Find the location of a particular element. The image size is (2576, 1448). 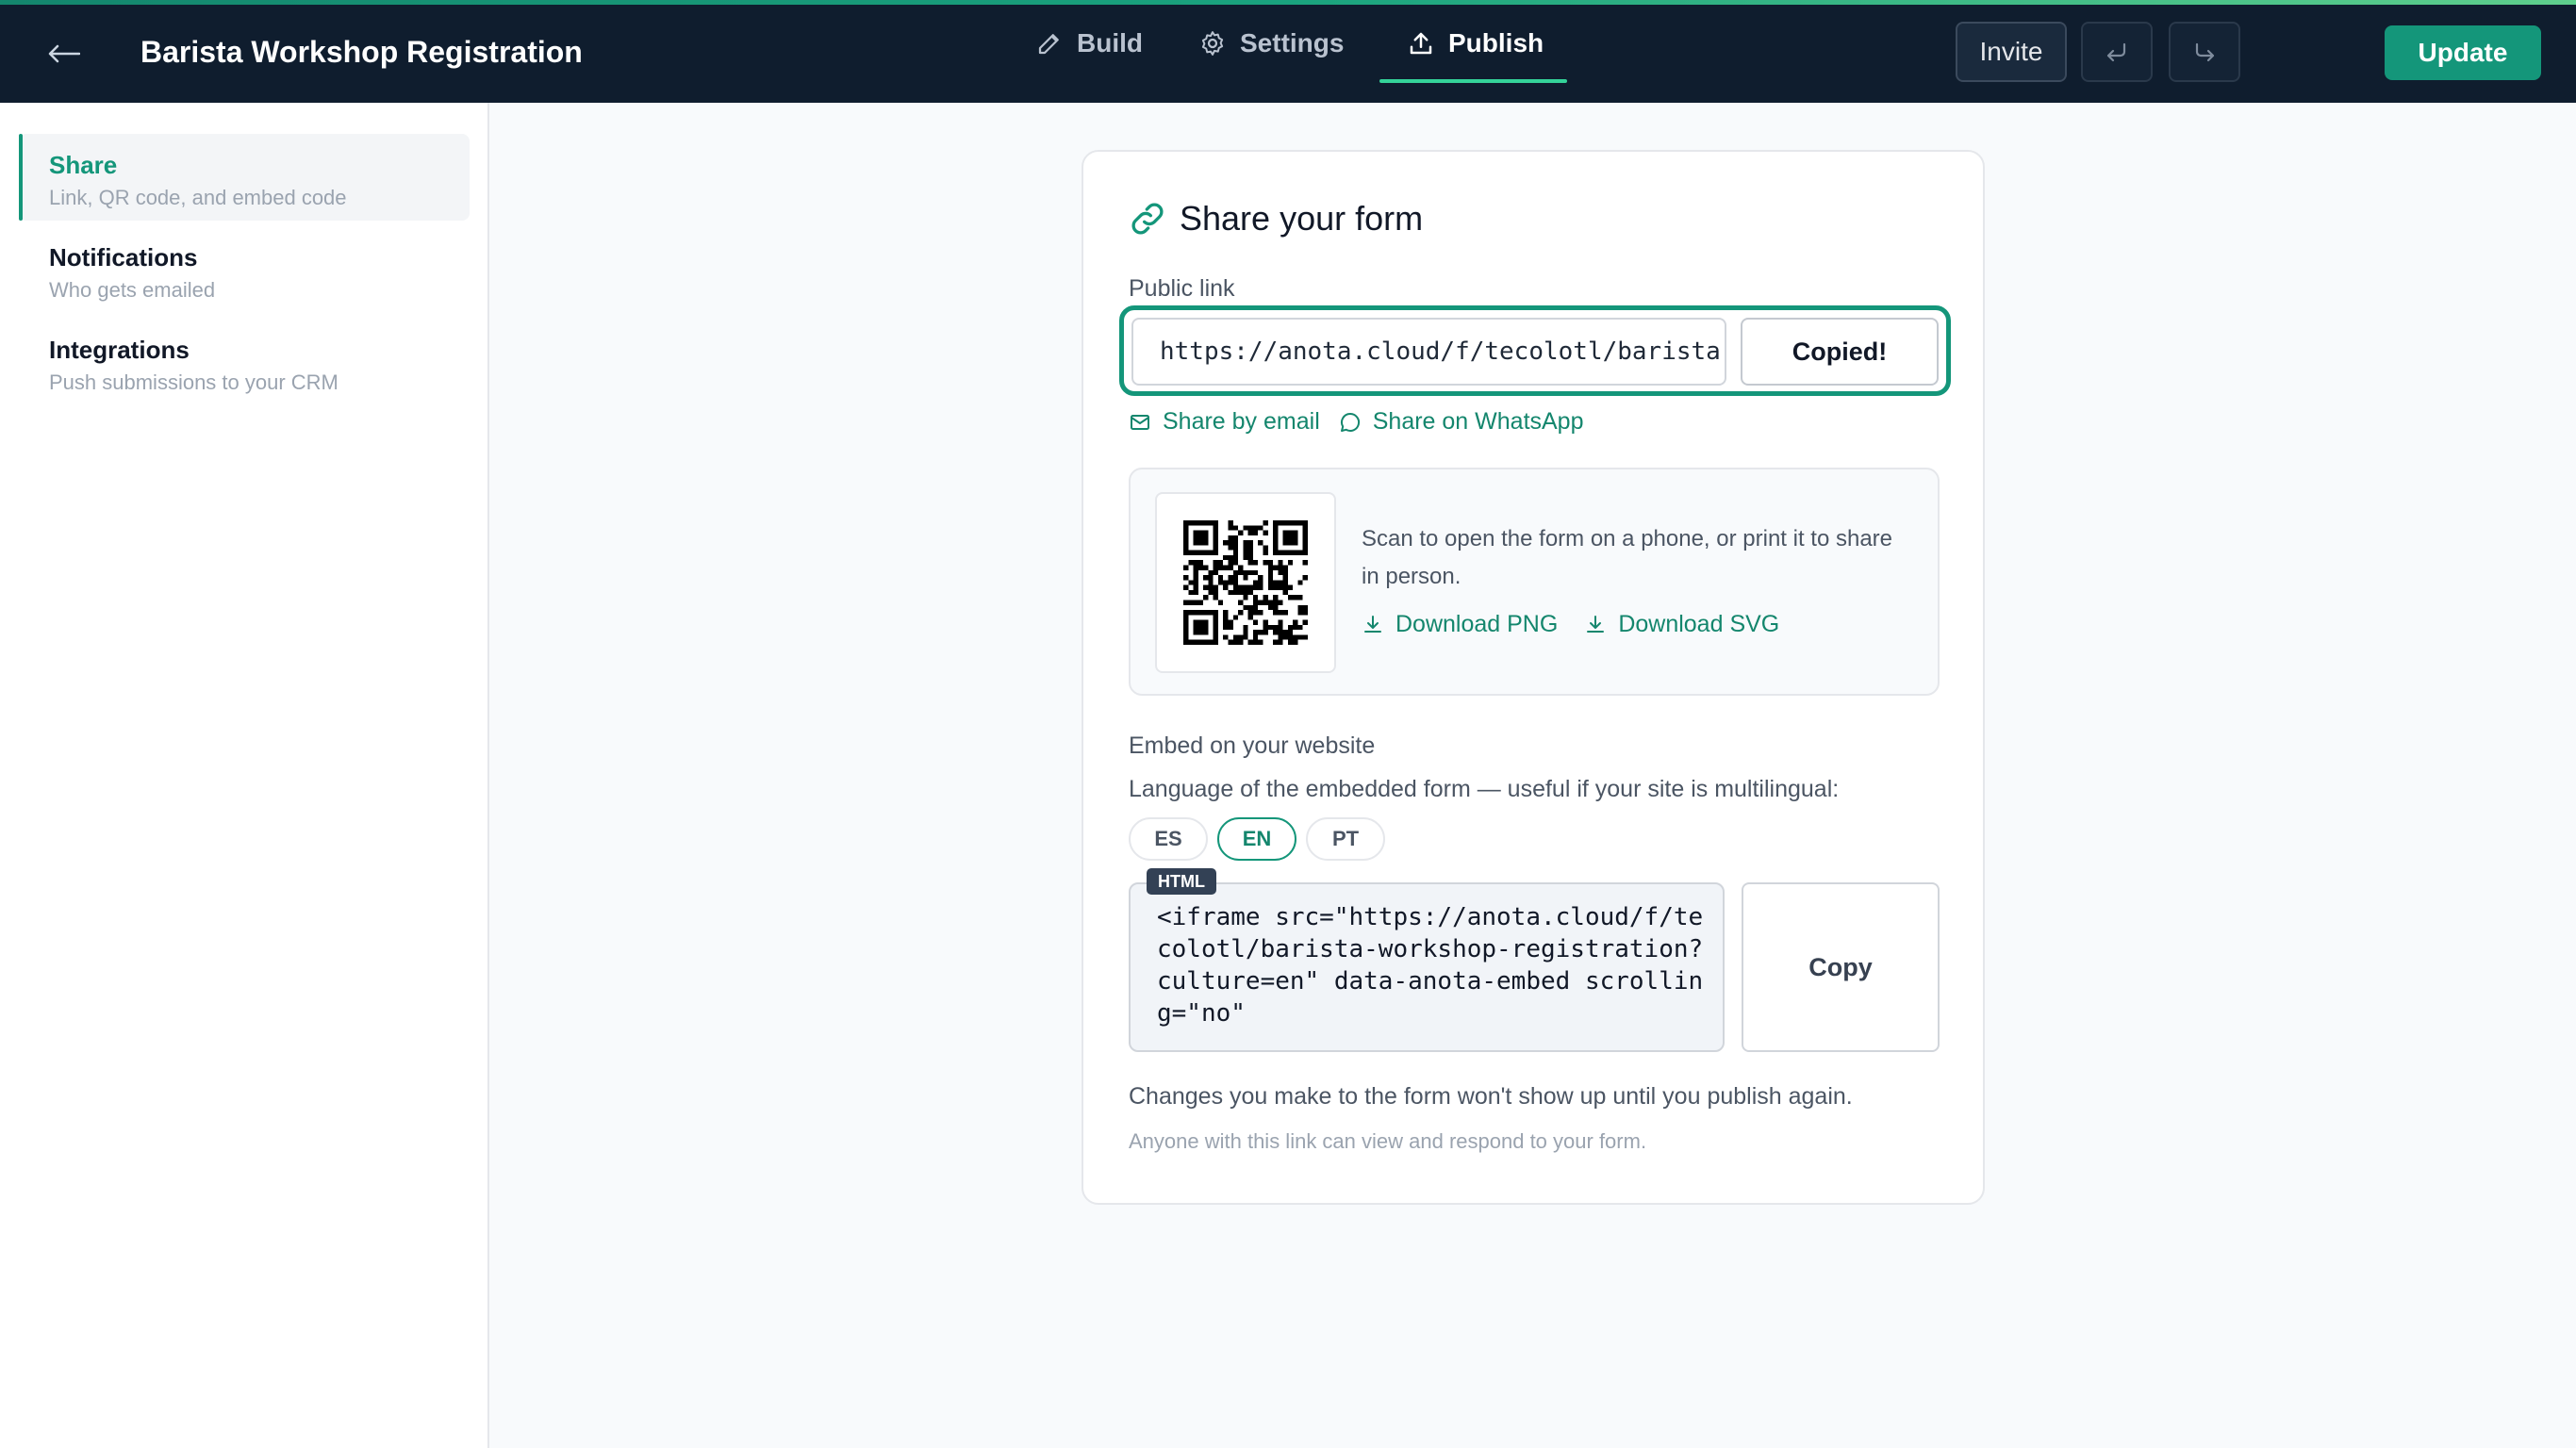

download-svg-label: Download SVG is located at coordinates (1699, 624).